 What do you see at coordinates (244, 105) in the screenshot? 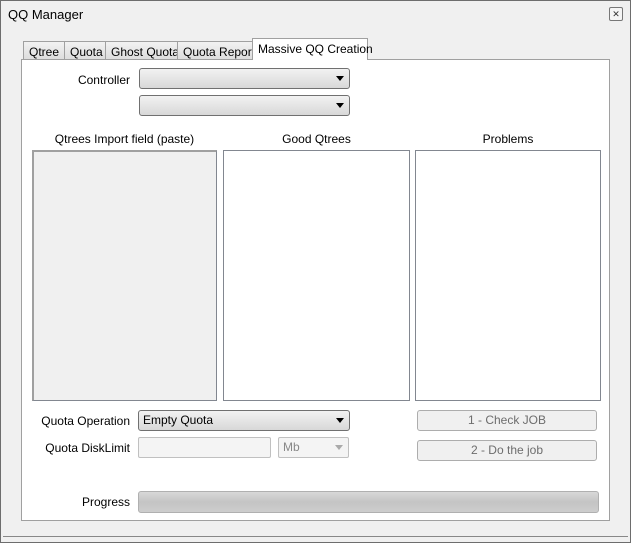
I see `secondary-combo` at bounding box center [244, 105].